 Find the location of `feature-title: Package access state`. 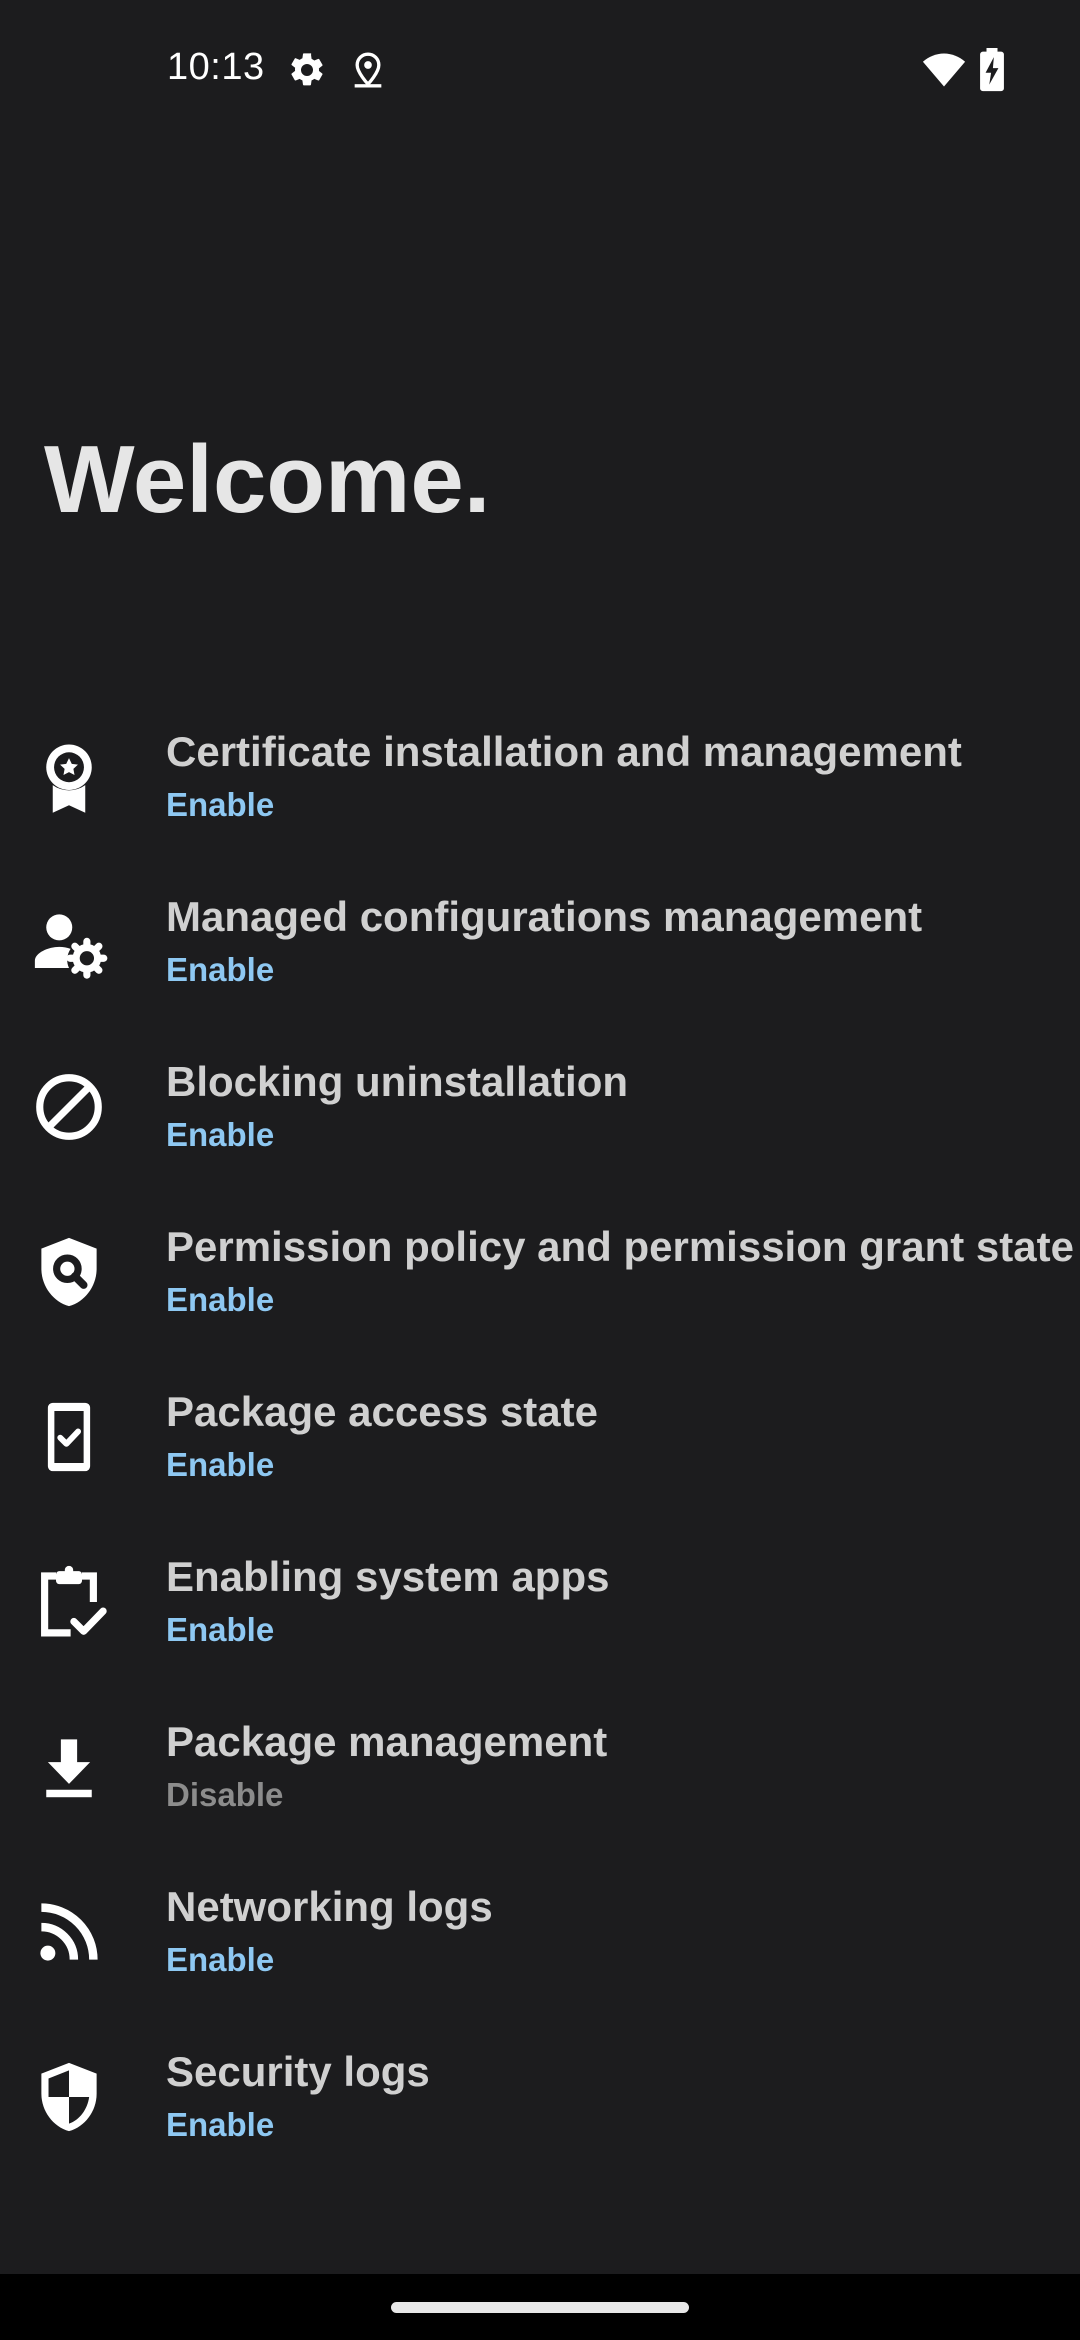

feature-title: Package access state is located at coordinates (382, 1411).